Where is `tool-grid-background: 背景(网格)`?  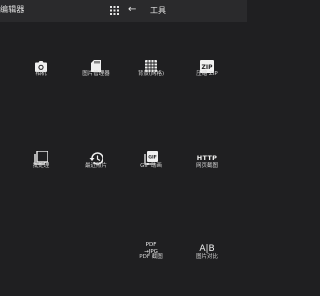 tool-grid-background: 背景(网格) is located at coordinates (151, 76).